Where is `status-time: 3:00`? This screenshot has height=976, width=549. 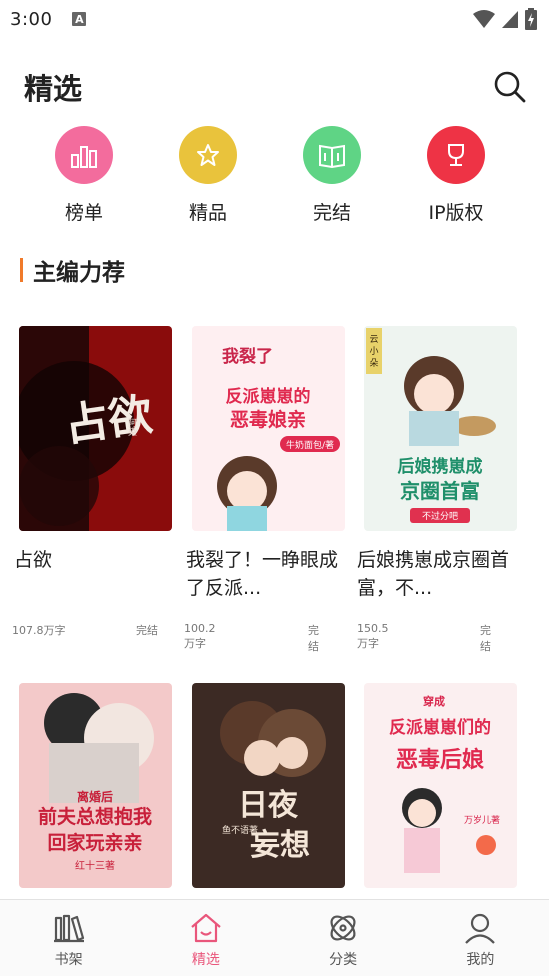
status-time: 3:00 is located at coordinates (31, 19).